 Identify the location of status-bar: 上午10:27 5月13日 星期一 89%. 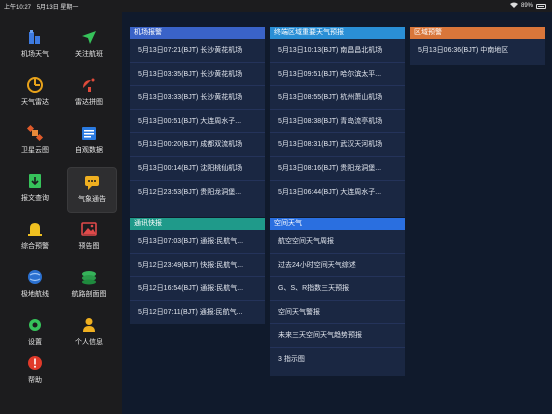
(276, 6).